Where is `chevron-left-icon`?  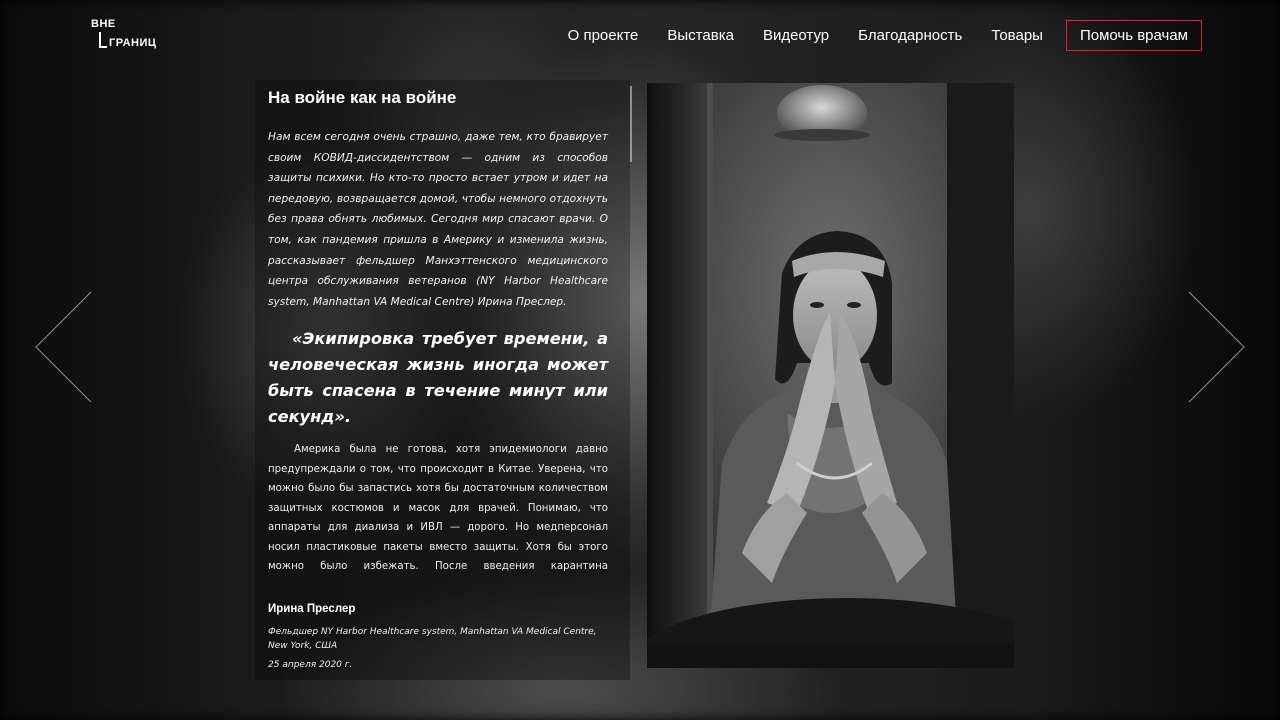 chevron-left-icon is located at coordinates (63, 347).